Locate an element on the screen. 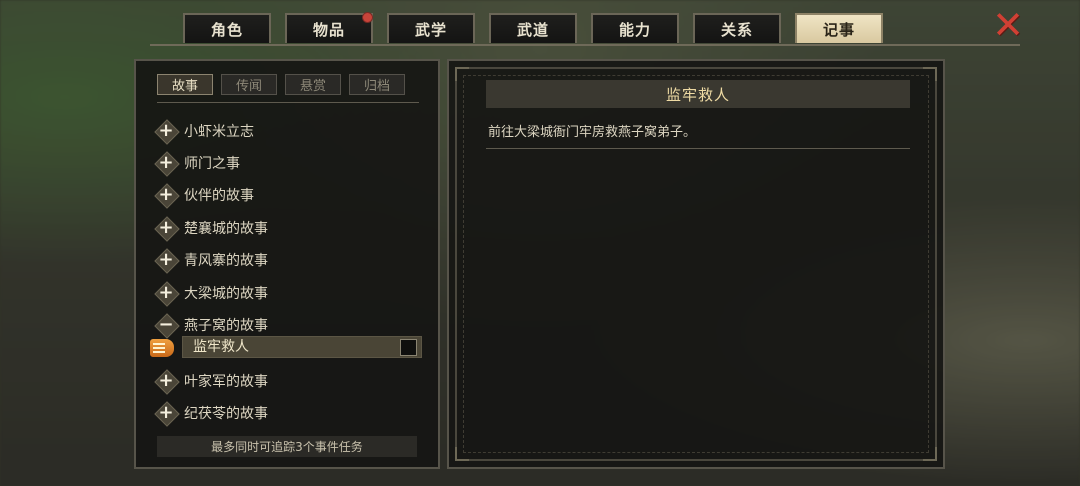 Image resolution: width=1080 pixels, height=486 pixels. tab-martial-way: 武道 is located at coordinates (533, 28).